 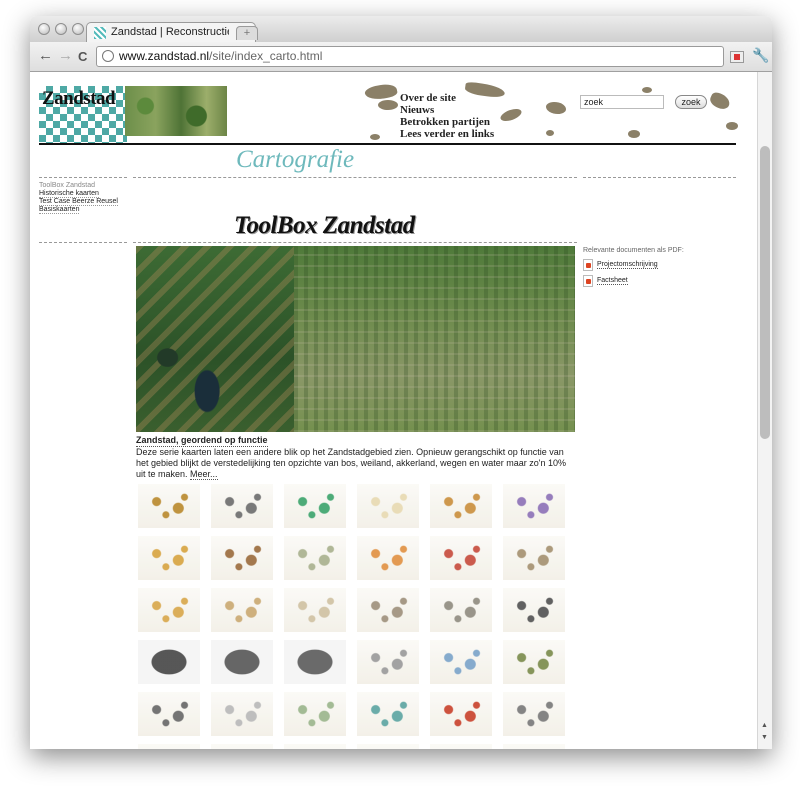 I want to click on pdf-link-factsheet: Factsheet, so click(x=633, y=281).